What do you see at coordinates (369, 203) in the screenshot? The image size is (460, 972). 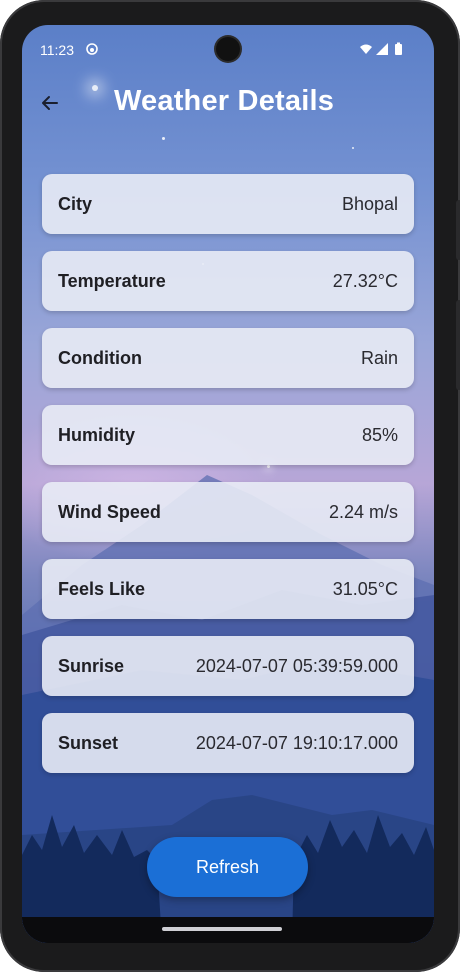 I see `detail-value: Bhopal` at bounding box center [369, 203].